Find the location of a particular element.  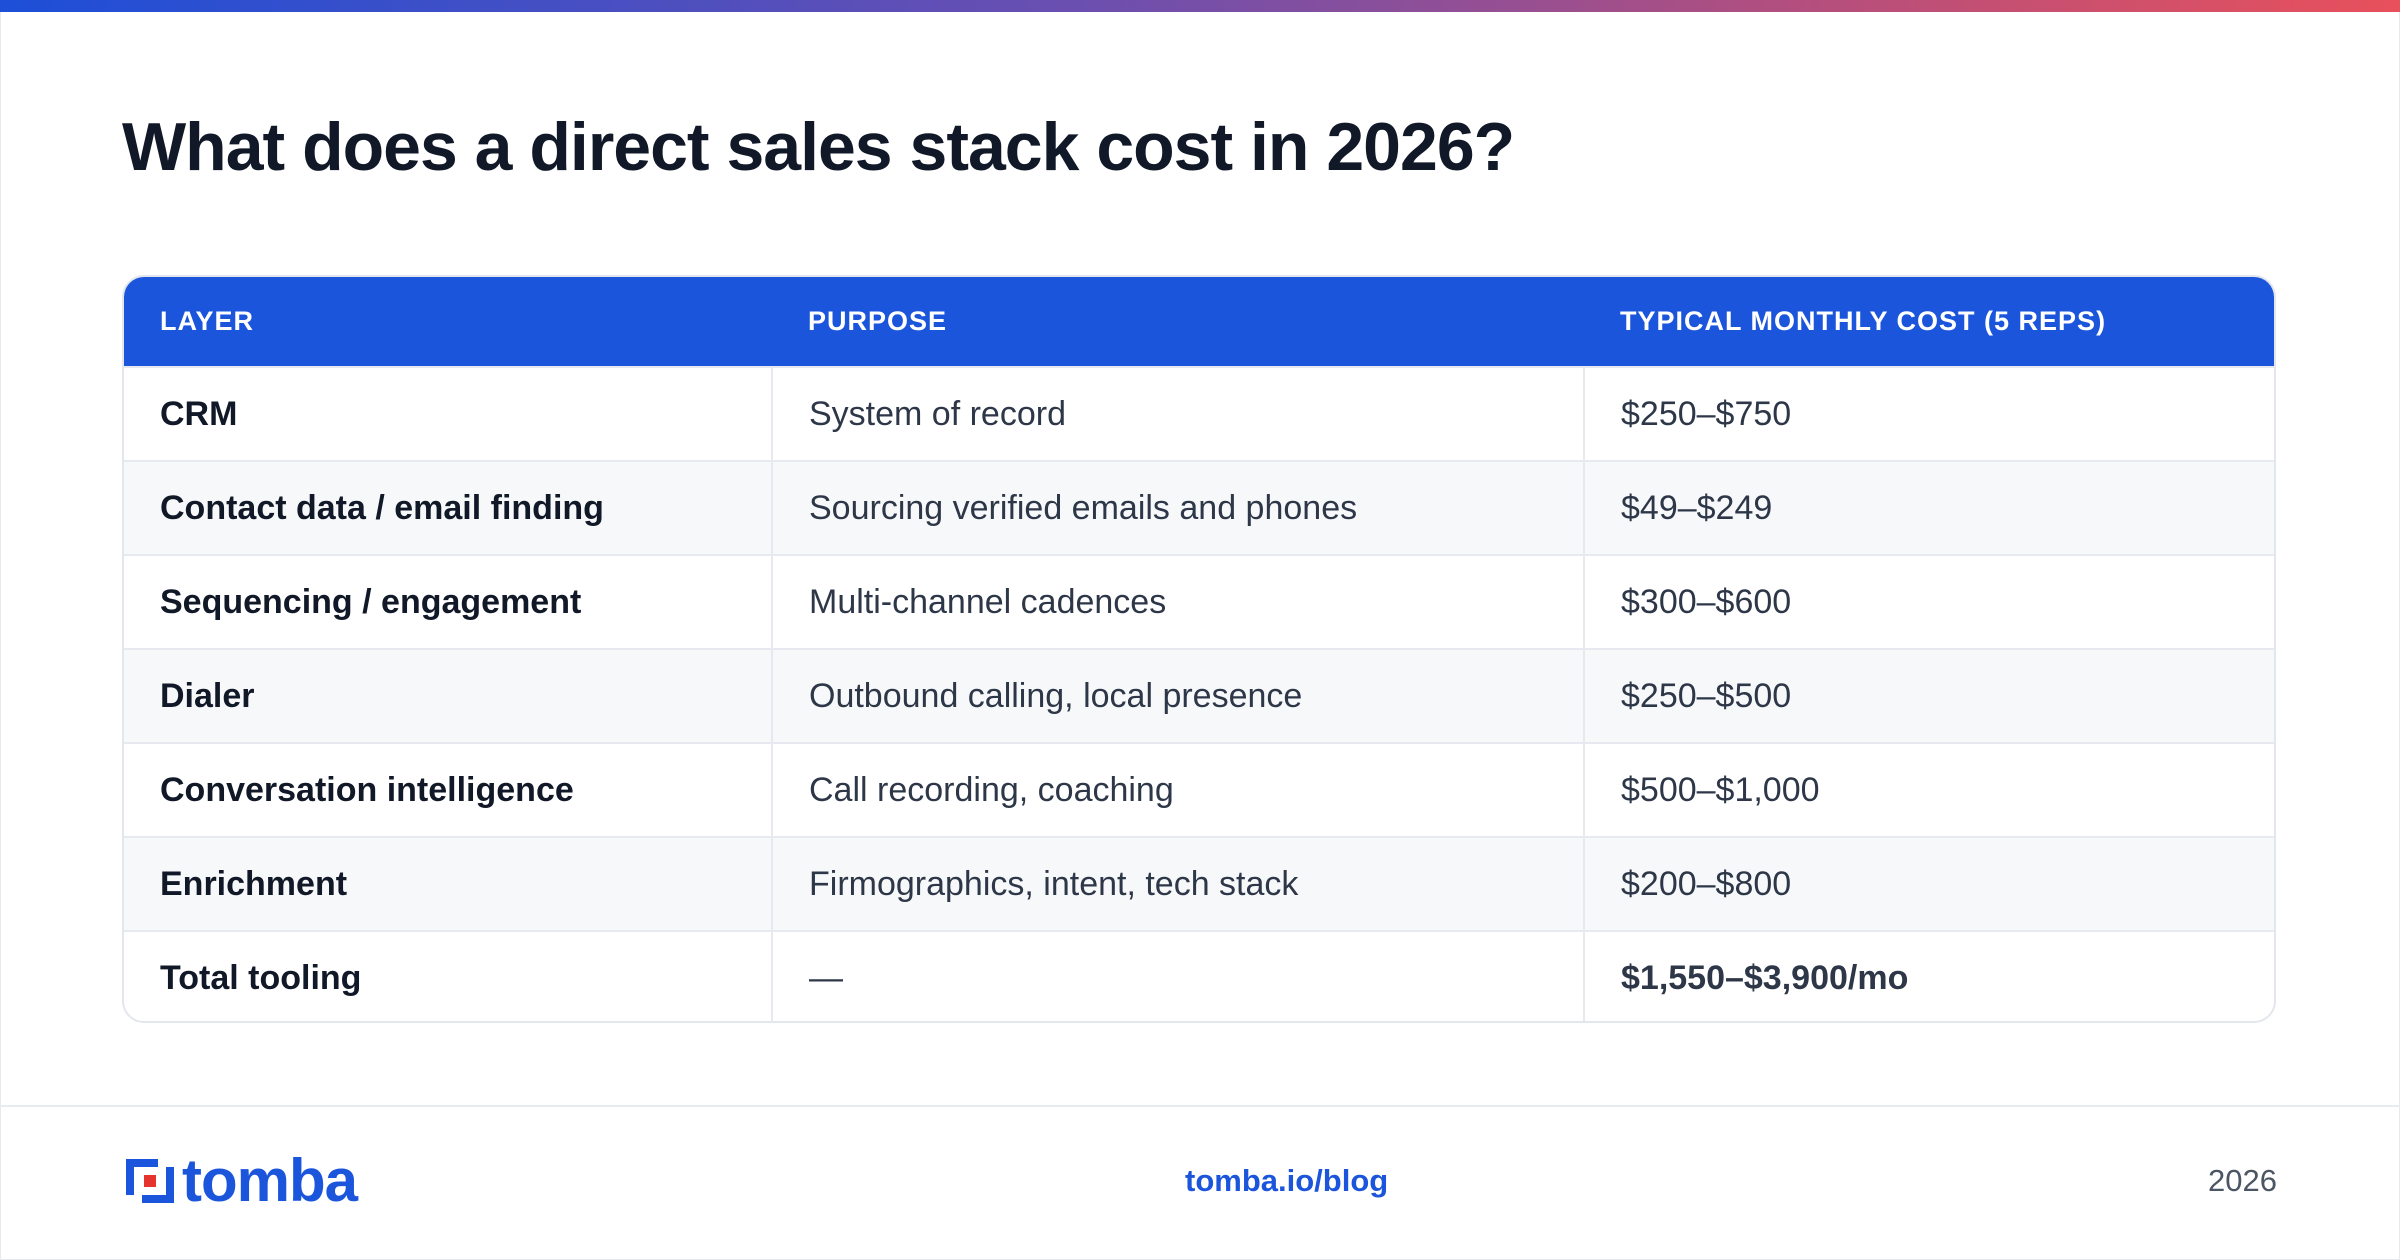

blog-link: tomba.io/blog is located at coordinates (1286, 1181).